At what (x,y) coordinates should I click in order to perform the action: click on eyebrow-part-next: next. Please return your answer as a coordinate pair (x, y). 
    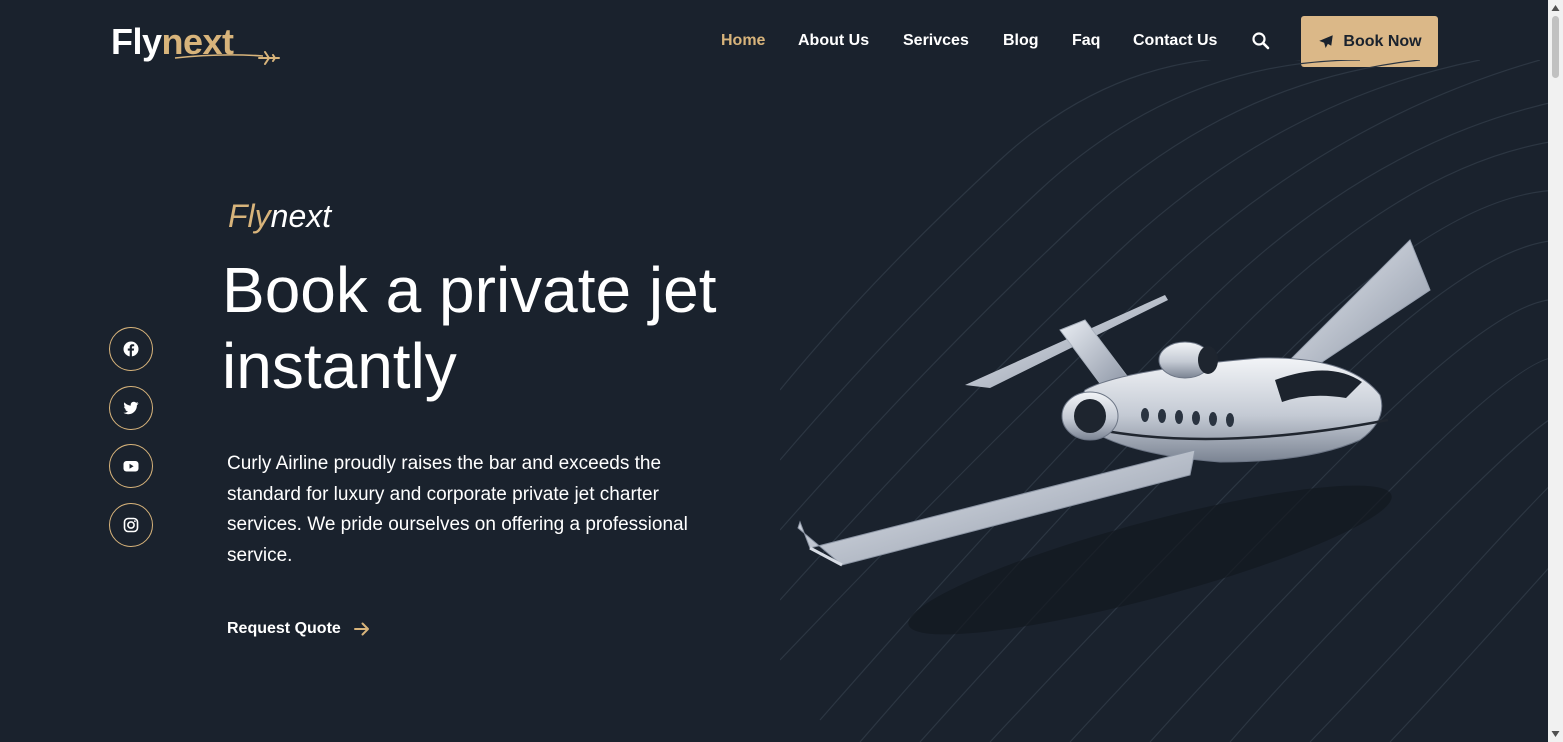
    Looking at the image, I should click on (301, 216).